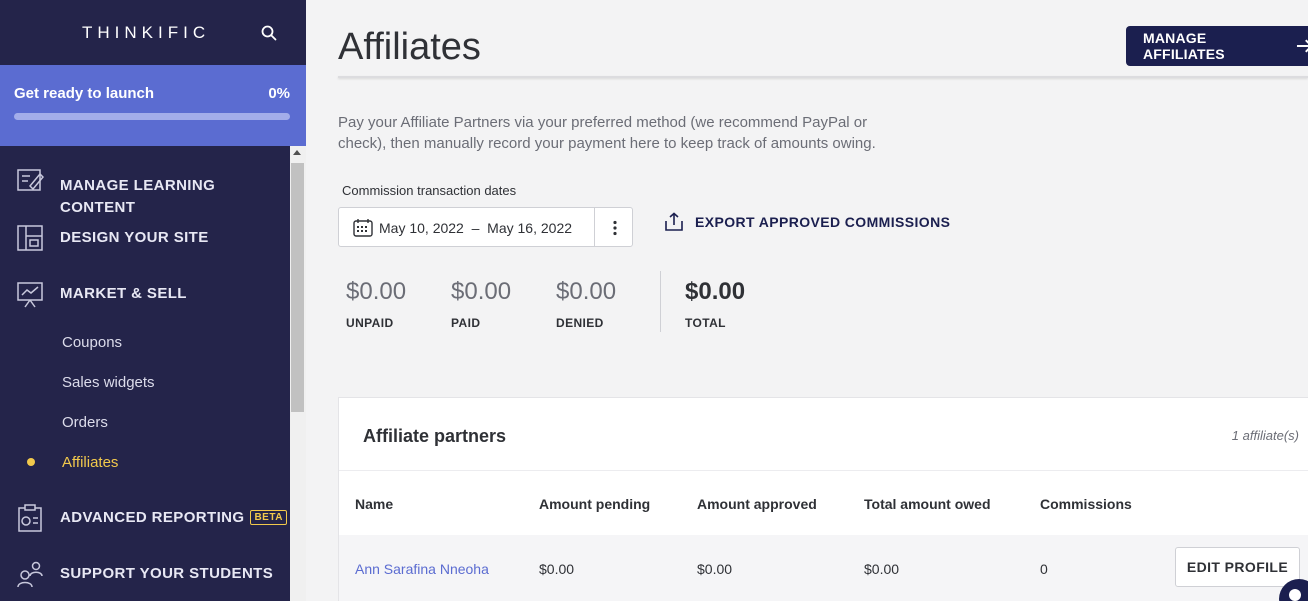 The height and width of the screenshot is (601, 1308). I want to click on stat-label: TOTAL, so click(705, 323).